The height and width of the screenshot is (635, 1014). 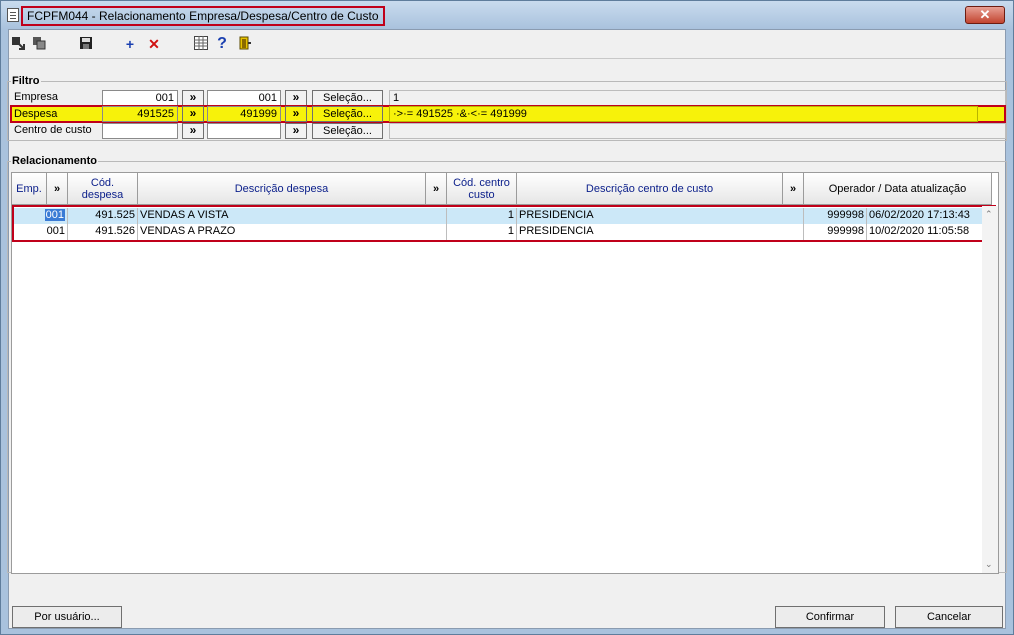 What do you see at coordinates (39, 44) in the screenshot?
I see `copy-icon` at bounding box center [39, 44].